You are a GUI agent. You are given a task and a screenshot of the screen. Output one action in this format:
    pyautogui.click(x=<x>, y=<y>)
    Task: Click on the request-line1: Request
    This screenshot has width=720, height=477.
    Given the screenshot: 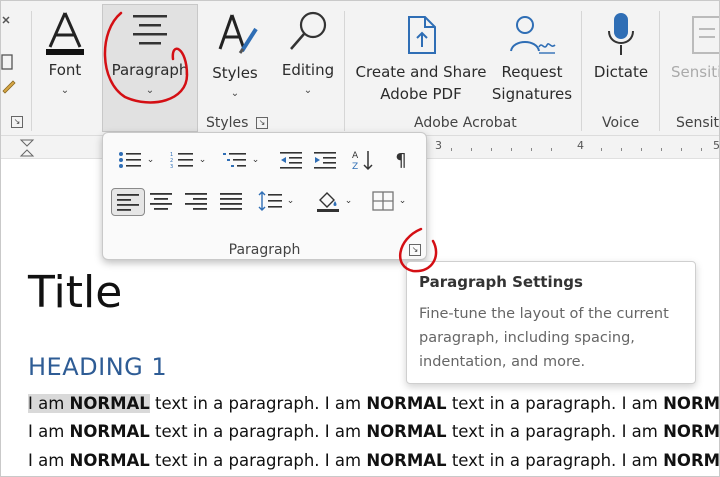 What is the action you would take?
    pyautogui.click(x=532, y=72)
    